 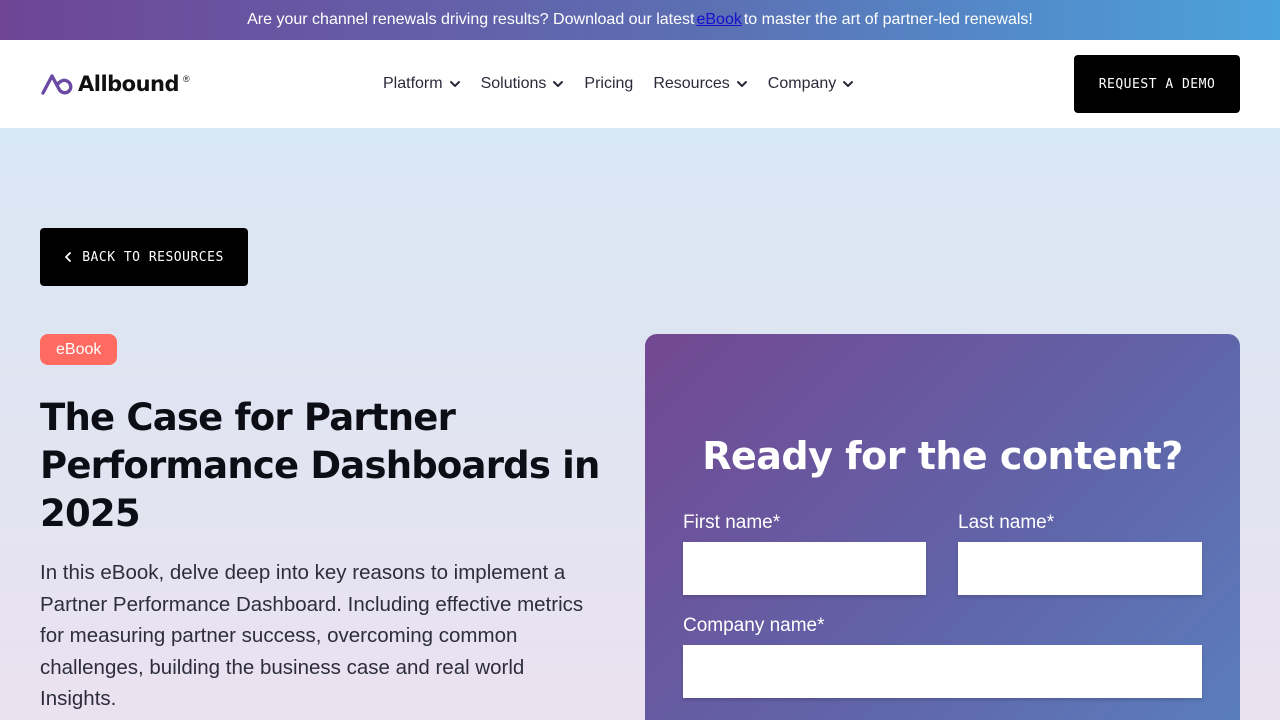 I want to click on back-button-label: BACK TO RESOURCES, so click(x=153, y=257).